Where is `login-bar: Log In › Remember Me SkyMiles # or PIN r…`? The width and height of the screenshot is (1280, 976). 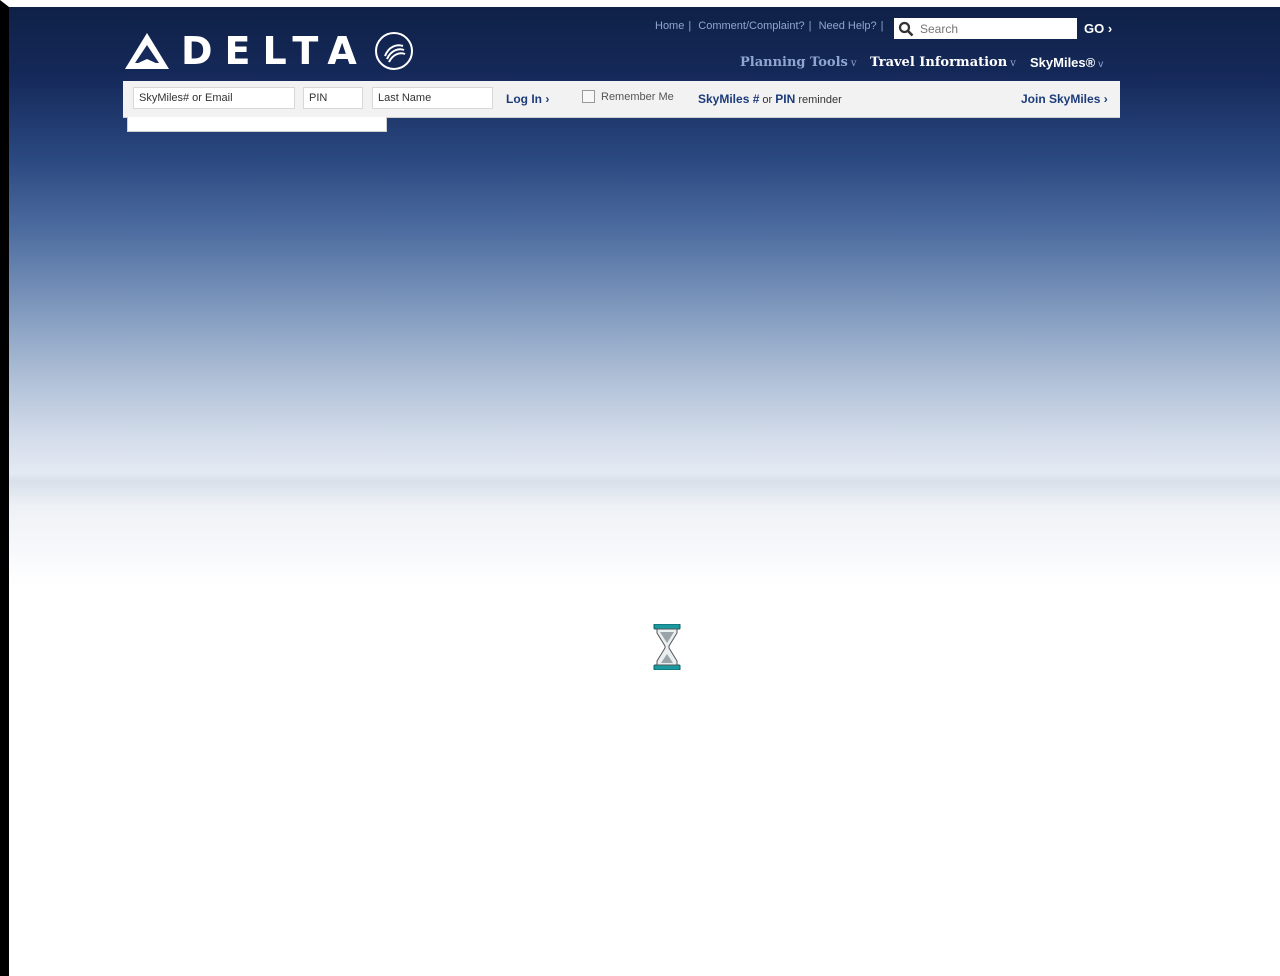
login-bar: Log In › Remember Me SkyMiles # or PIN r… is located at coordinates (621, 99).